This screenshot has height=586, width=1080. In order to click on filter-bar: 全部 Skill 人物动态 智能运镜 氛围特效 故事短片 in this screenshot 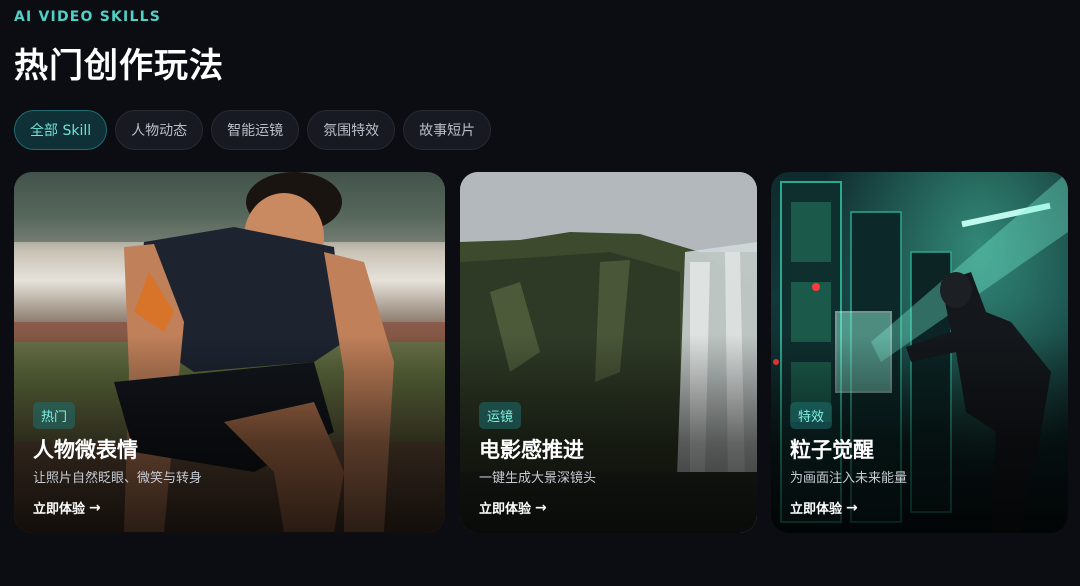, I will do `click(253, 130)`.